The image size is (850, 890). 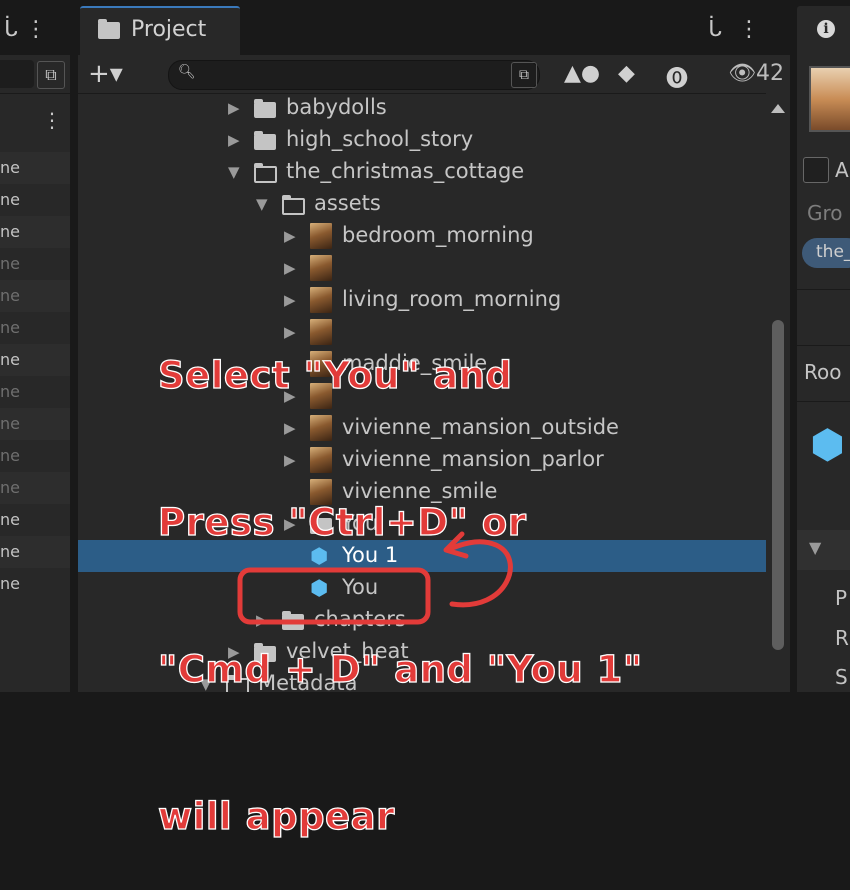 What do you see at coordinates (336, 107) in the screenshot?
I see `tree-row-label: babydolls` at bounding box center [336, 107].